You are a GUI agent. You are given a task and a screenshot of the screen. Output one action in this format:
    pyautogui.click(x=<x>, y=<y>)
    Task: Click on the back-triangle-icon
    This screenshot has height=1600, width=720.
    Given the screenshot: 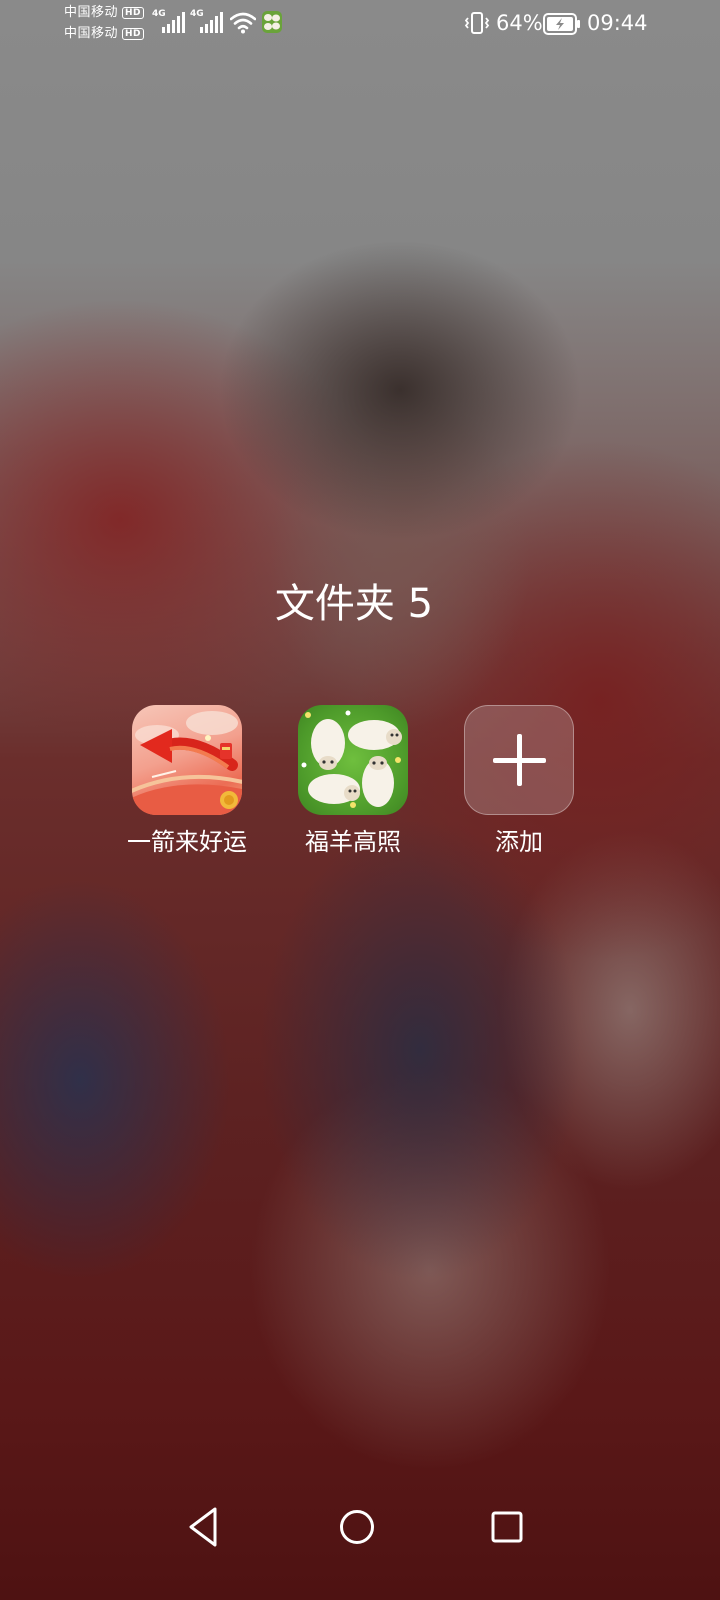 What is the action you would take?
    pyautogui.click(x=203, y=1529)
    